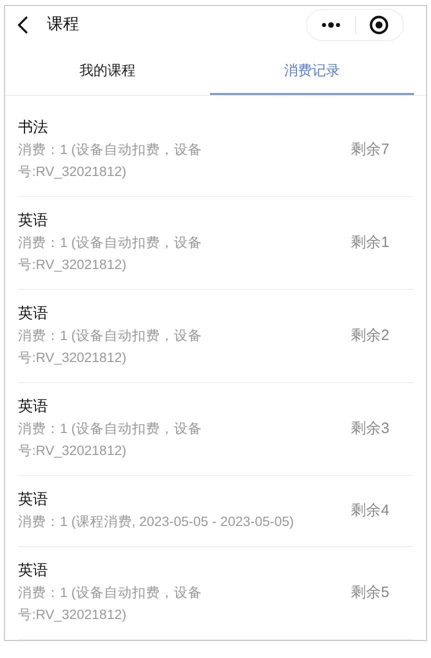 This screenshot has height=658, width=431. Describe the element at coordinates (215, 511) in the screenshot. I see `record-row: 英语 消费：1 (课程消费, 2023-05-05 - 2023-05-05) 剩余4` at that location.